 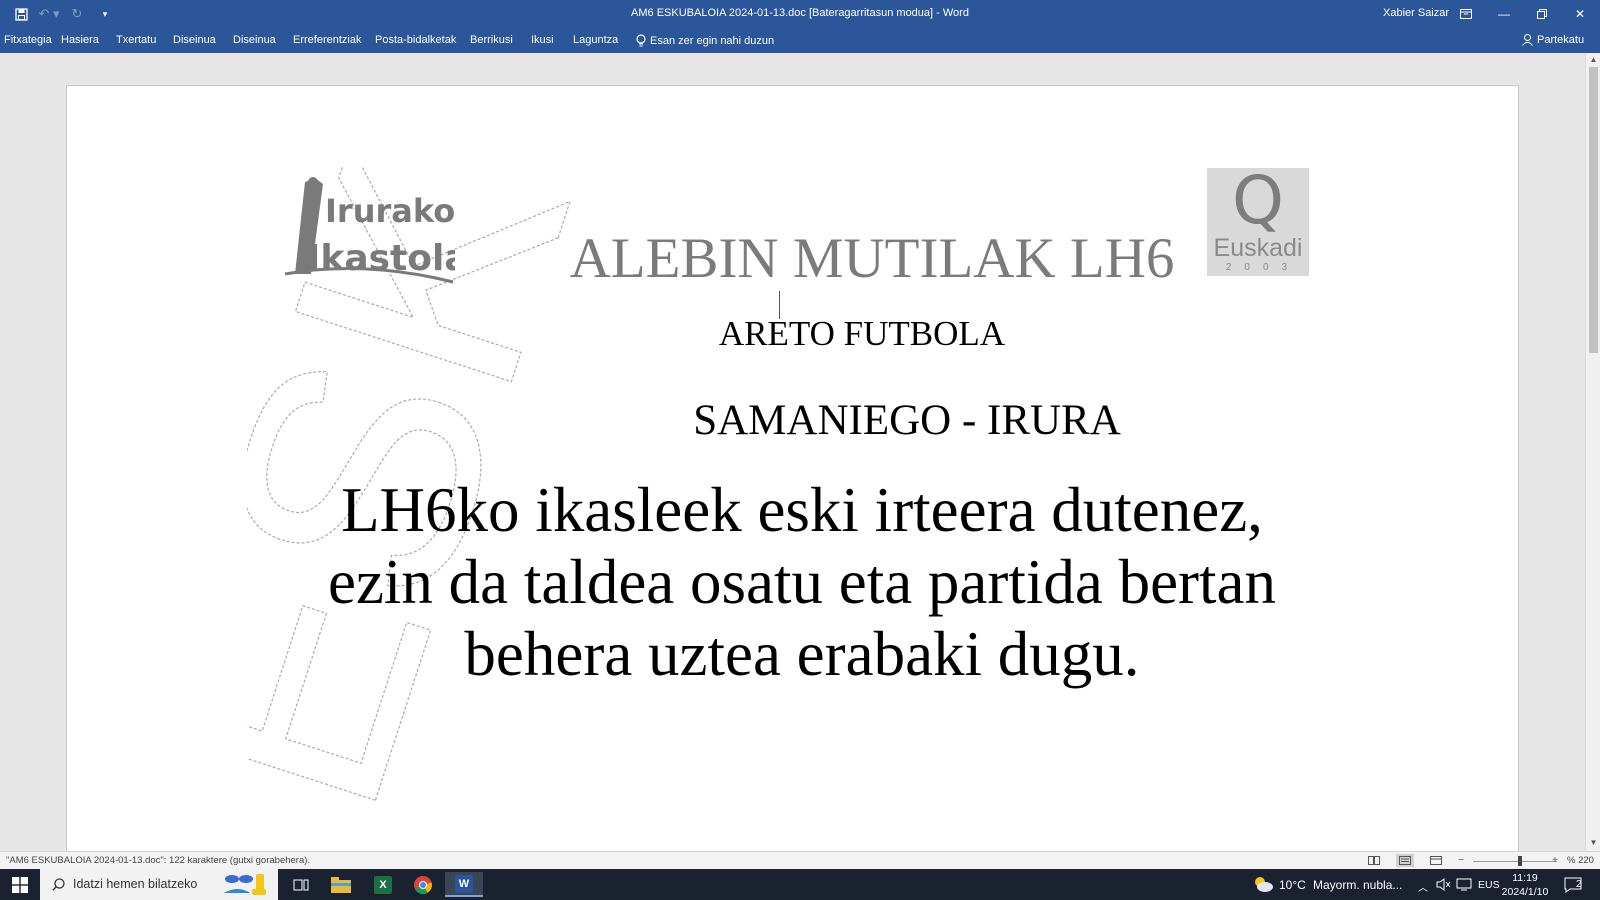 What do you see at coordinates (1593, 842) in the screenshot?
I see `scroll-down-arrow-icon: ▼` at bounding box center [1593, 842].